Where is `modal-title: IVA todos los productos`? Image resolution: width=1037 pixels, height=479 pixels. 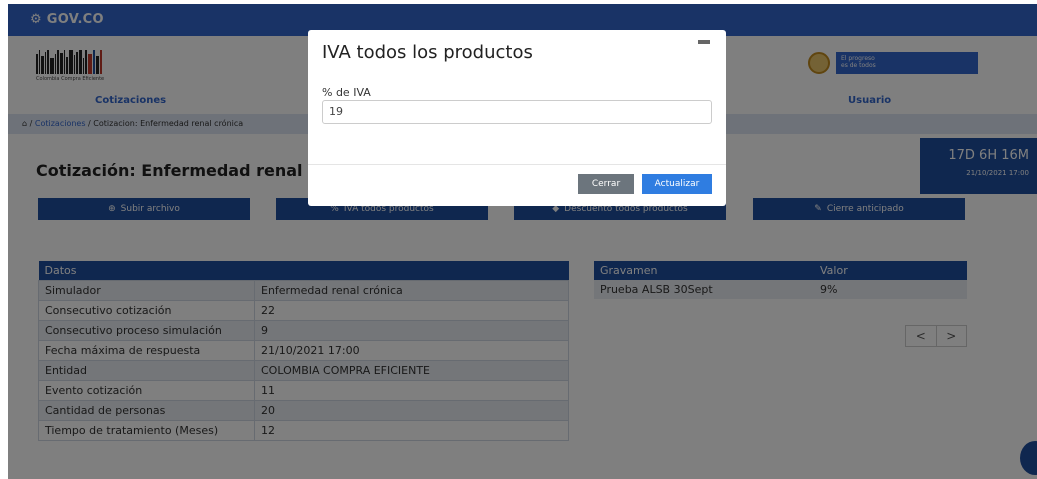
modal-title: IVA todos los productos is located at coordinates (427, 52).